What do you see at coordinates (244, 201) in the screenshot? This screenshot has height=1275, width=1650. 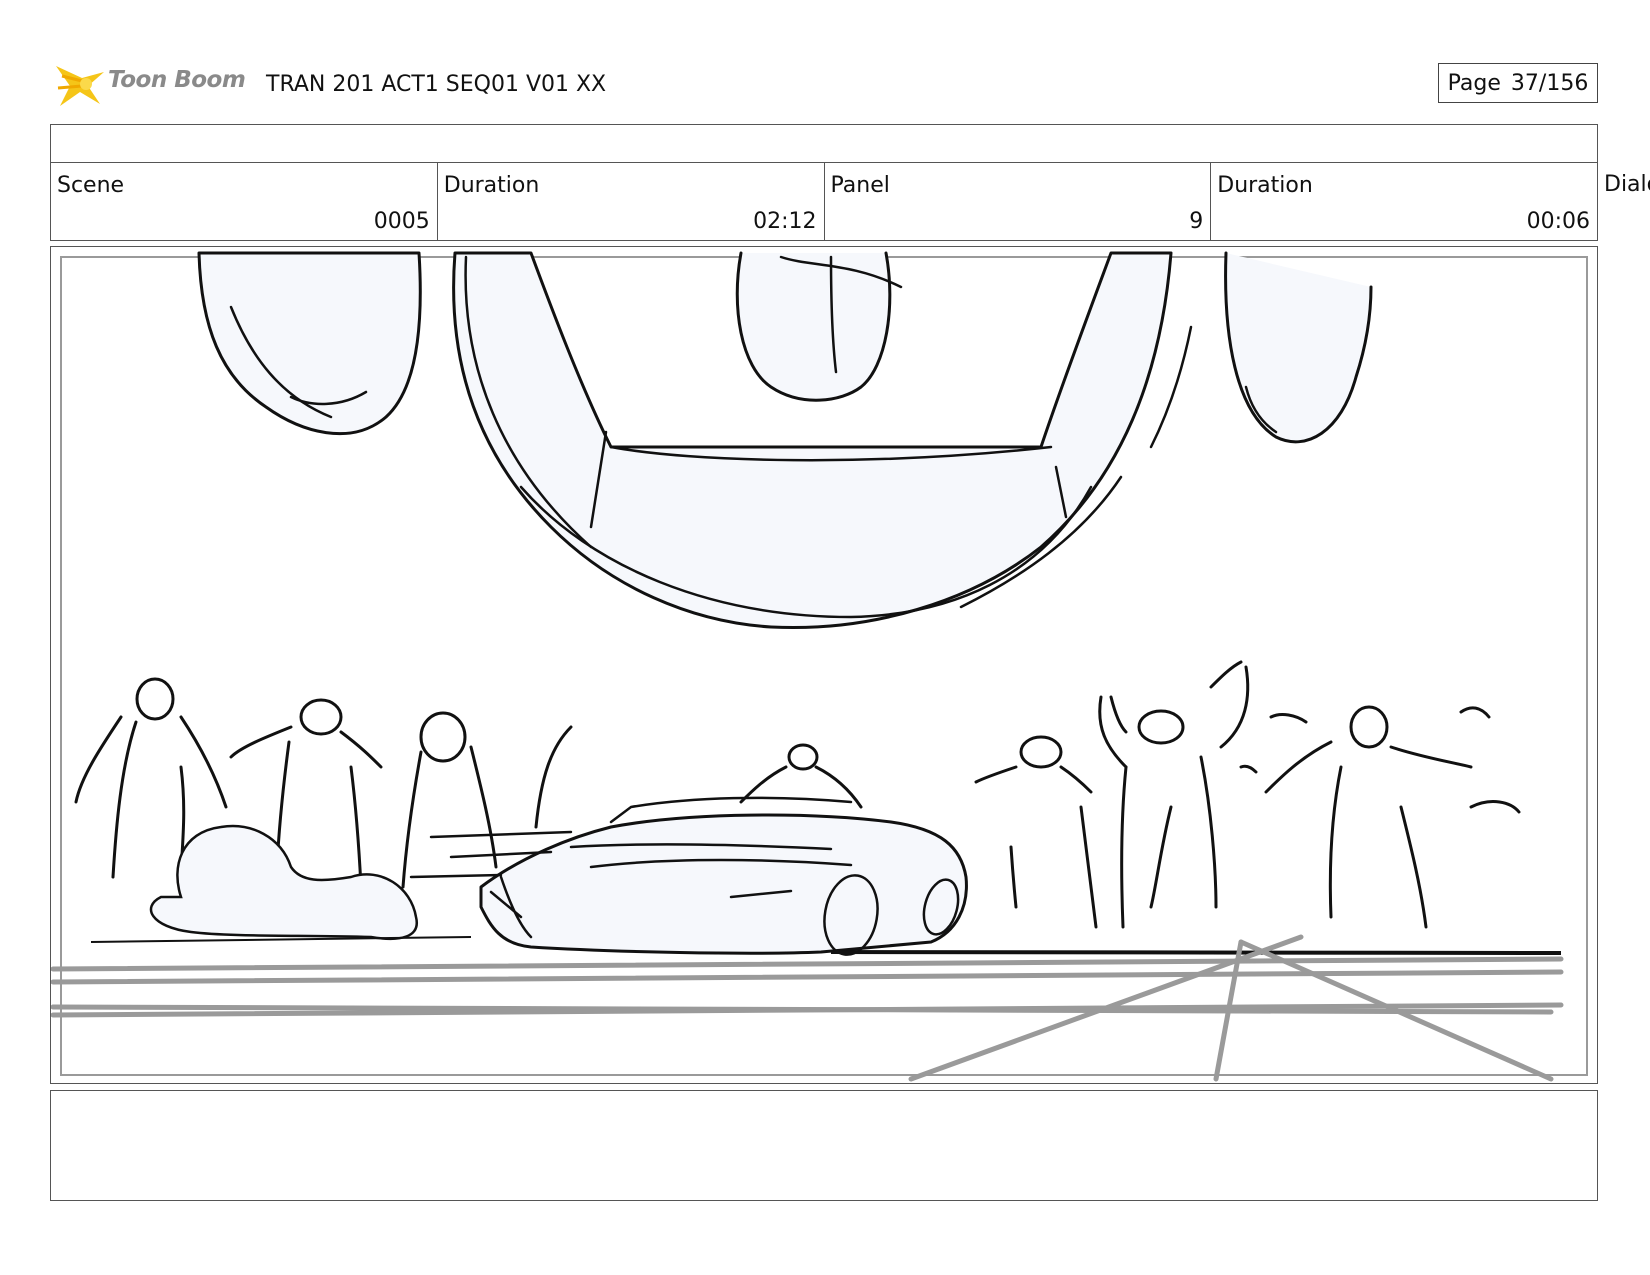 I see `scene-cell: Scene 0005` at bounding box center [244, 201].